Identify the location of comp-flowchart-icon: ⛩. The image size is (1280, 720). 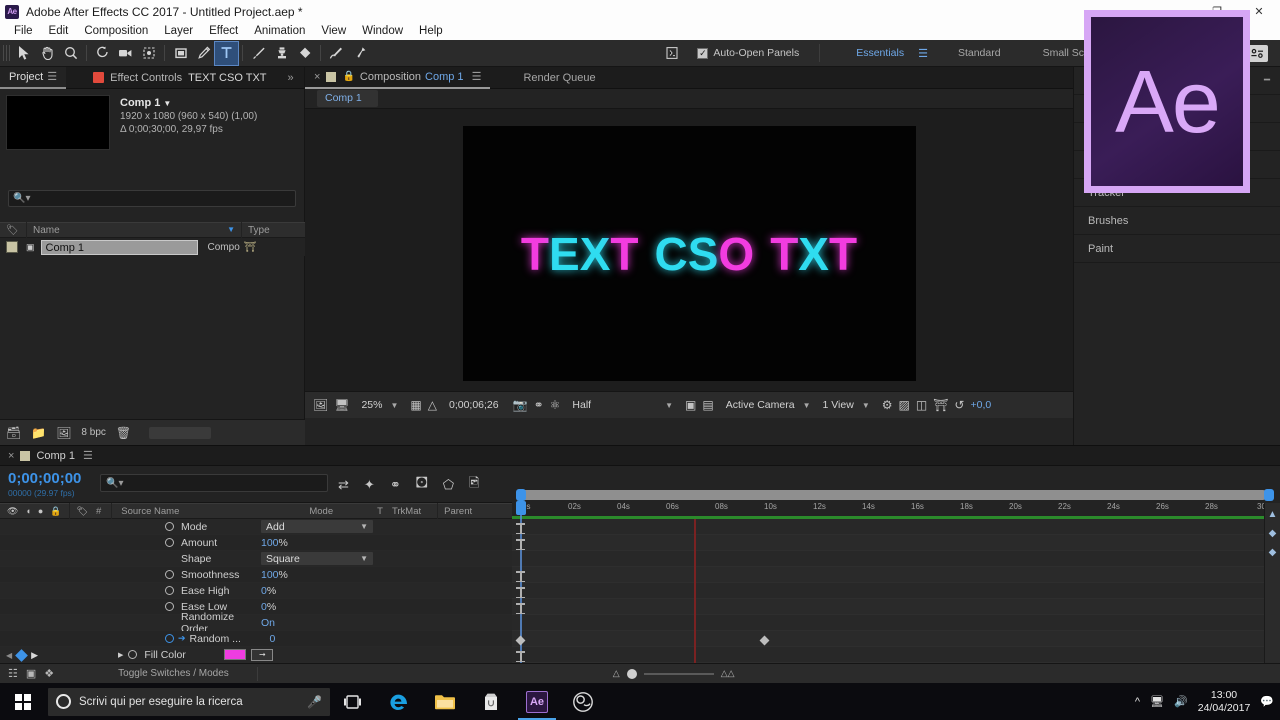
(940, 405).